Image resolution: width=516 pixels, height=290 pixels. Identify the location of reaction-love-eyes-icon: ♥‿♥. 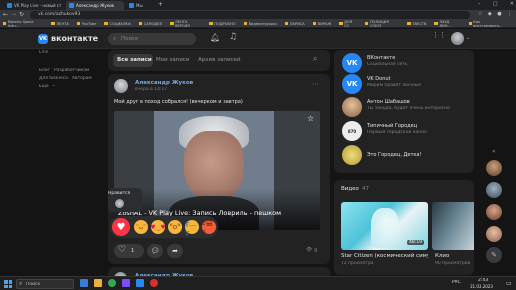
(158, 227).